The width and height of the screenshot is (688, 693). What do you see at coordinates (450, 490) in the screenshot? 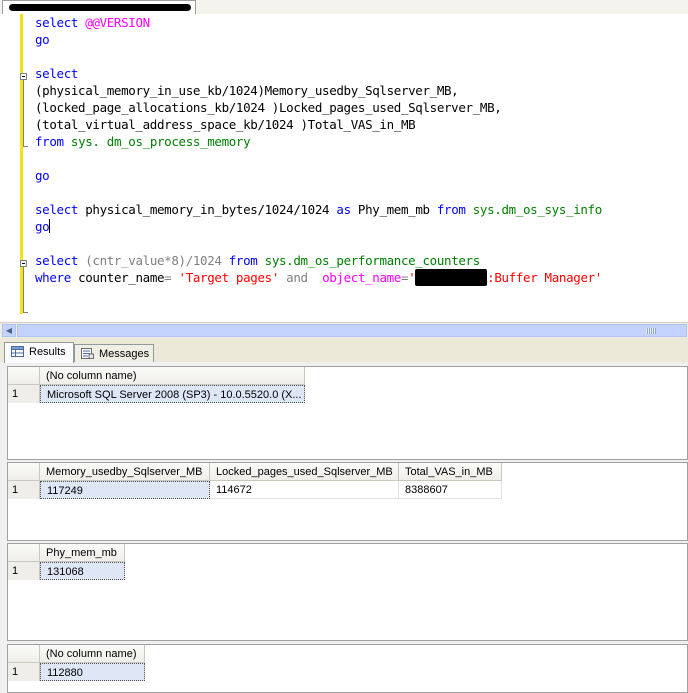
I see `grid-cell: 8388607` at bounding box center [450, 490].